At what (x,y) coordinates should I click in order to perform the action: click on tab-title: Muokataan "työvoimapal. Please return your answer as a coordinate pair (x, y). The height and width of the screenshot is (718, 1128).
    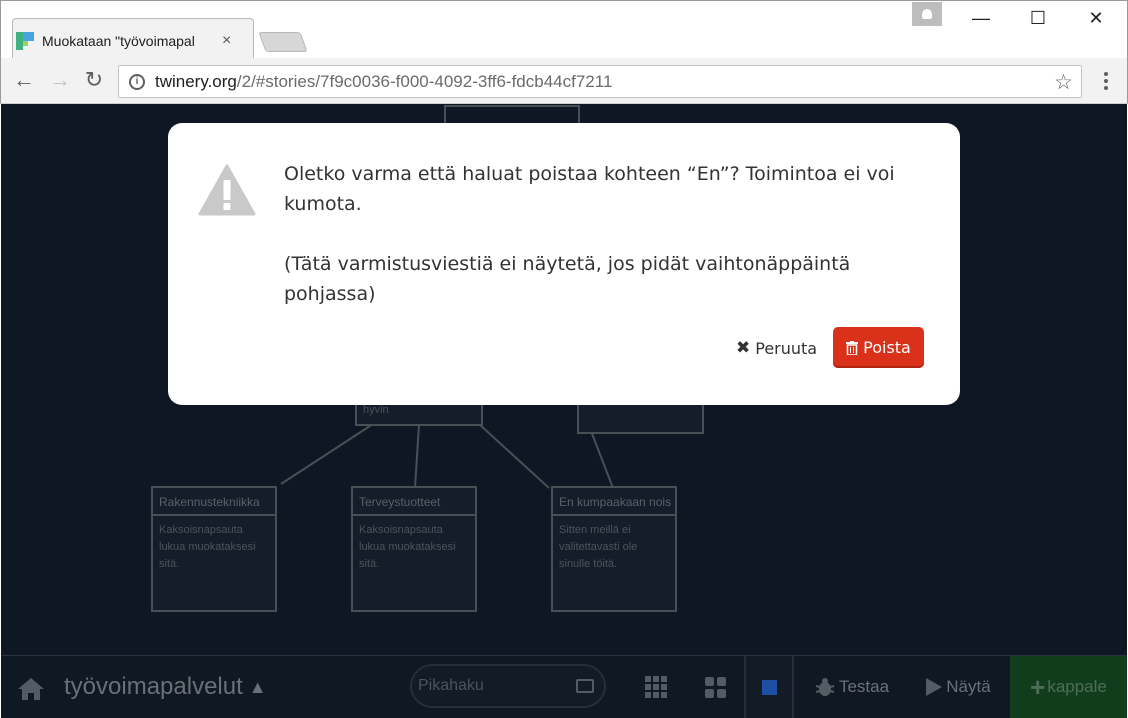
    Looking at the image, I should click on (118, 41).